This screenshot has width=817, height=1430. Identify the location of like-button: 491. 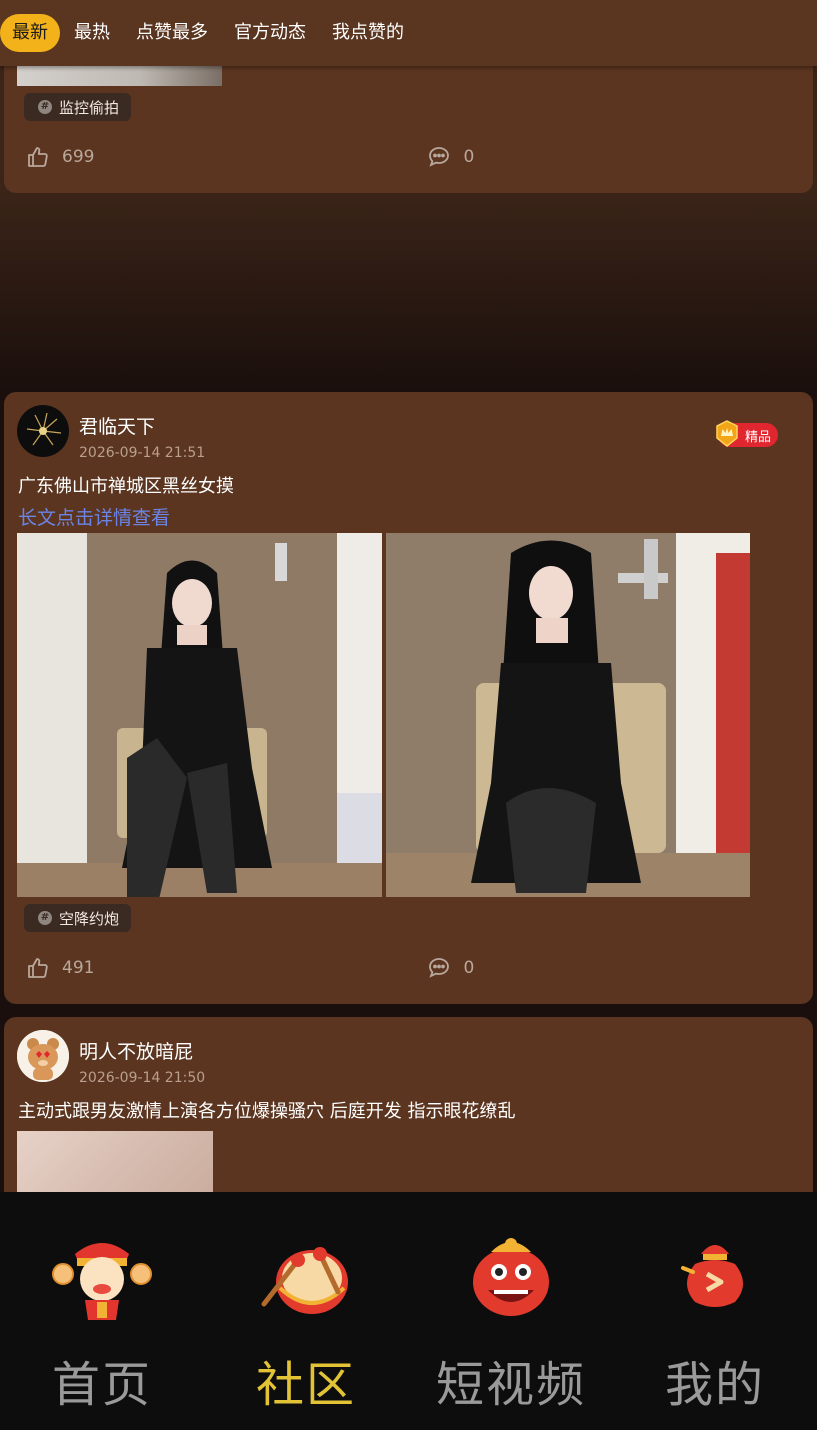
(60, 968).